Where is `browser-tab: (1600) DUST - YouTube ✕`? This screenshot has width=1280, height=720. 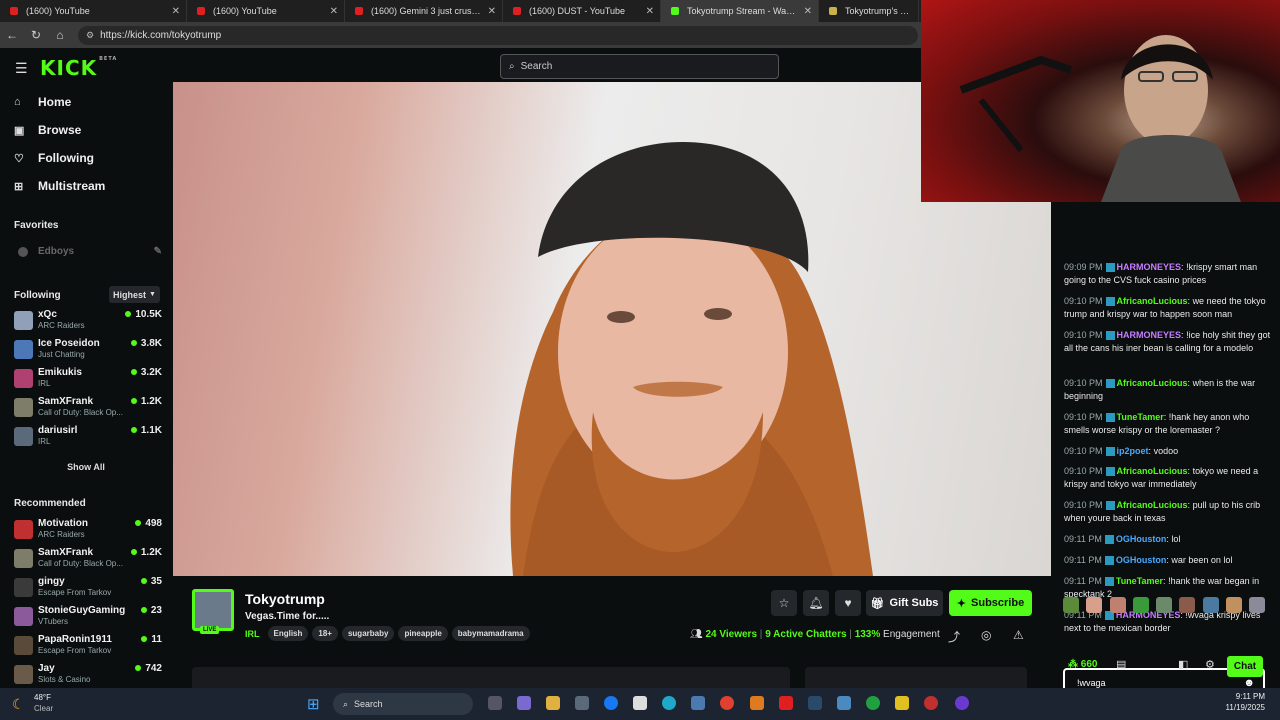
browser-tab: (1600) DUST - YouTube ✕ is located at coordinates (582, 11).